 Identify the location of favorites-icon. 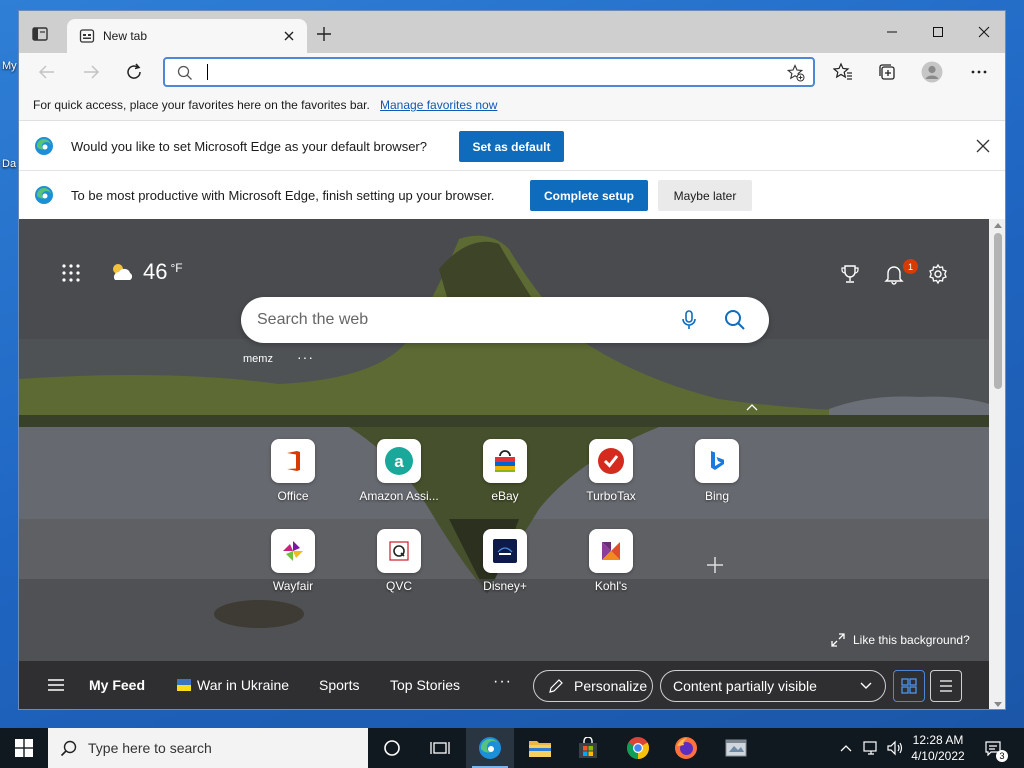
(843, 72).